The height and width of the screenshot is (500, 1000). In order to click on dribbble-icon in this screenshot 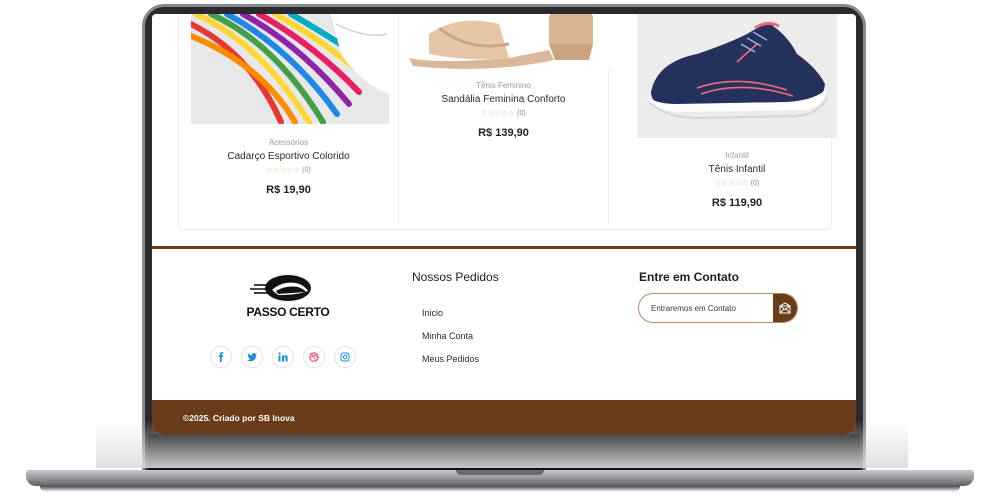, I will do `click(314, 357)`.